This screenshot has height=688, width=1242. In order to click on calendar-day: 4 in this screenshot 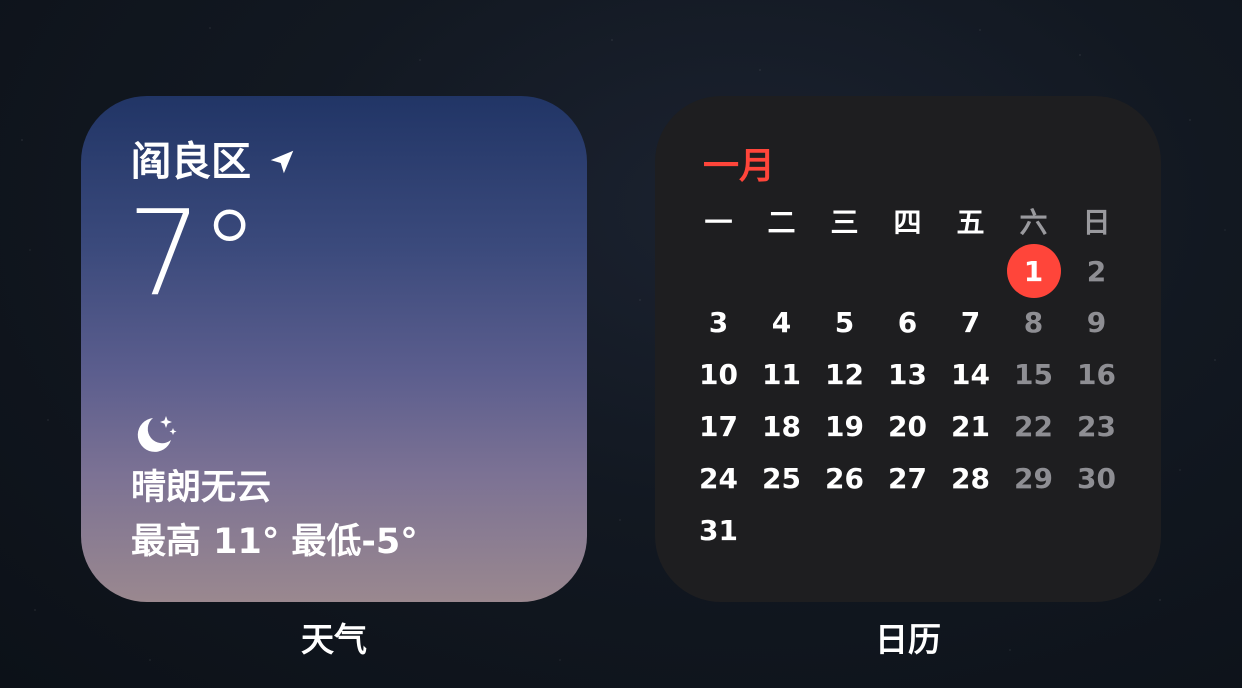, I will do `click(781, 322)`.